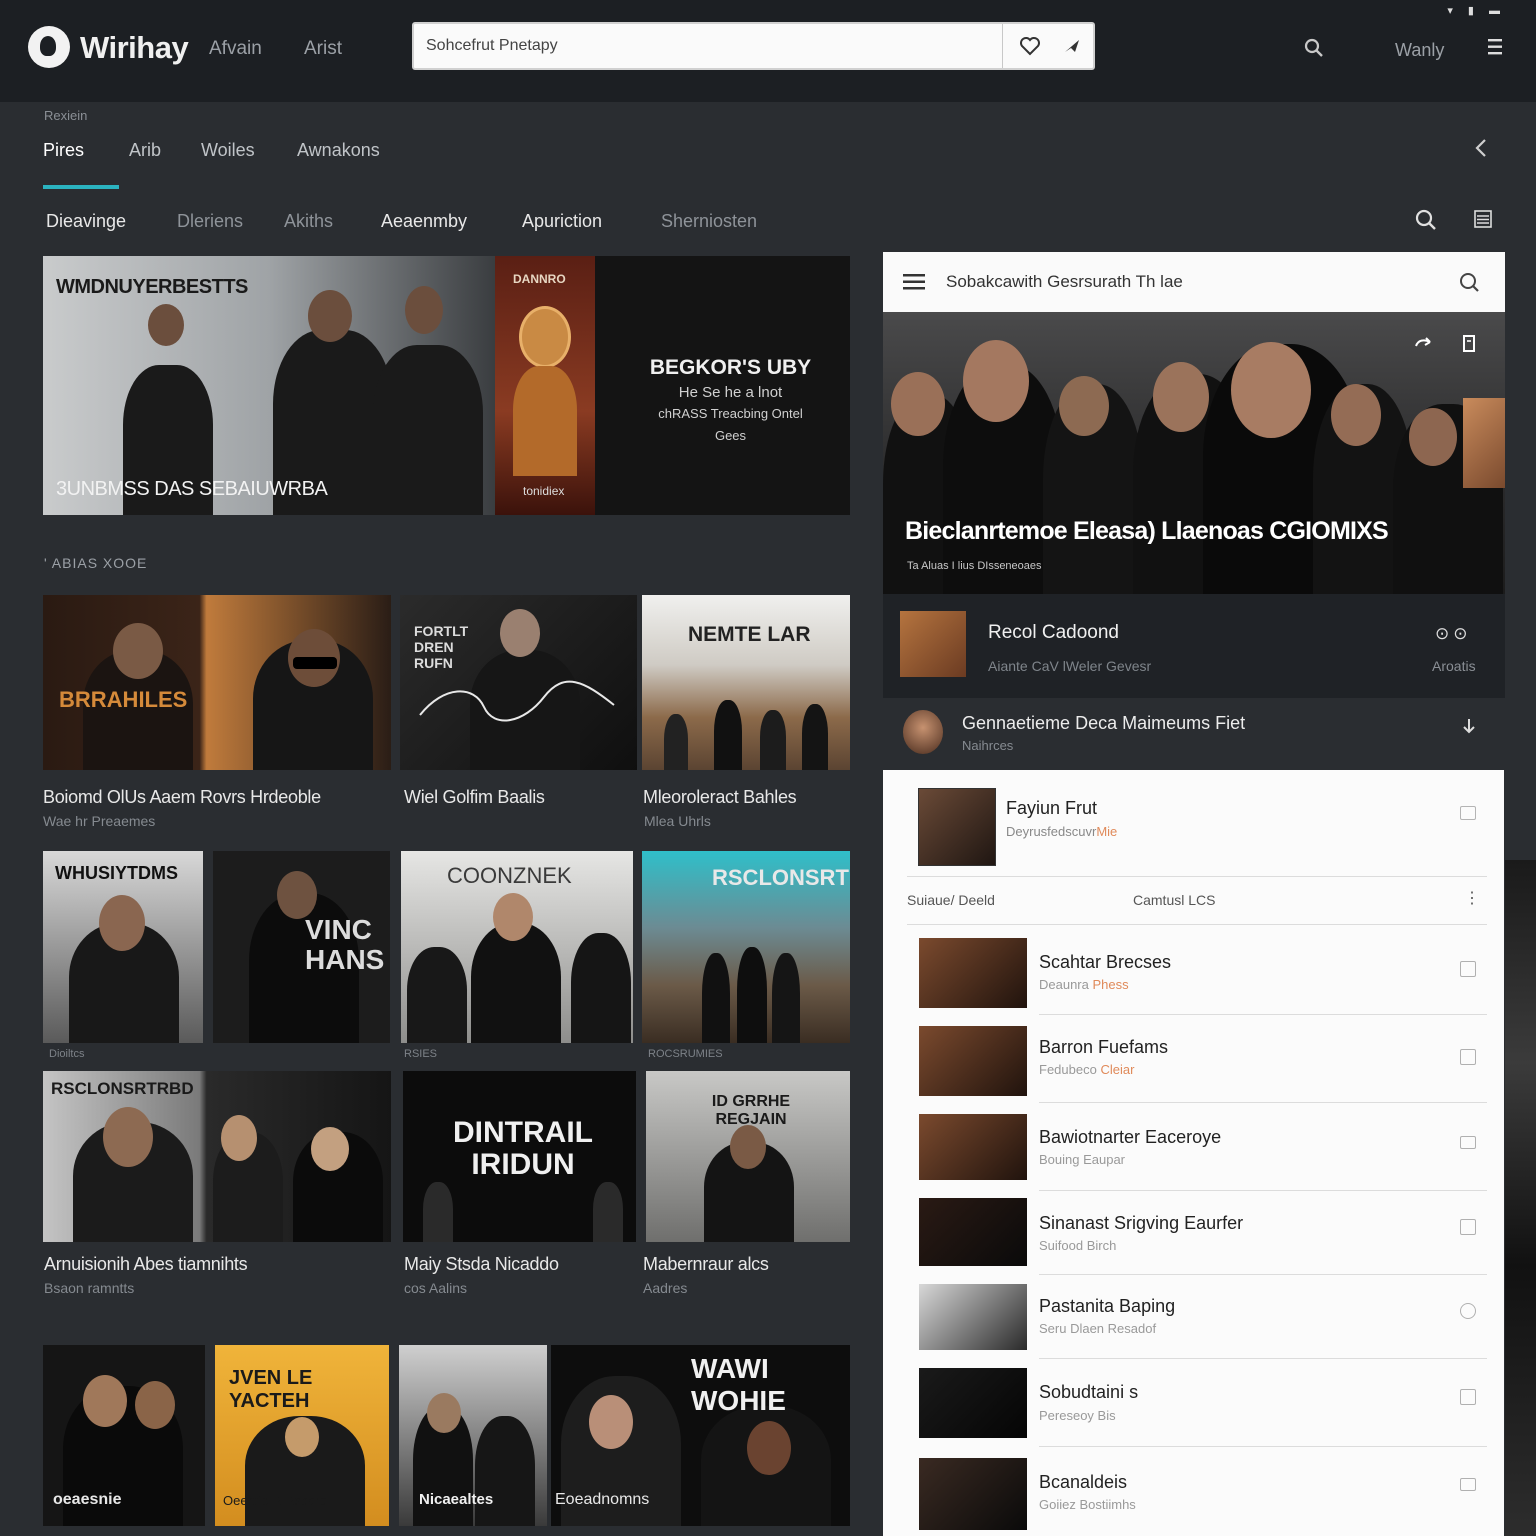  Describe the element at coordinates (228, 150) in the screenshot. I see `tab-3: Woiles` at that location.